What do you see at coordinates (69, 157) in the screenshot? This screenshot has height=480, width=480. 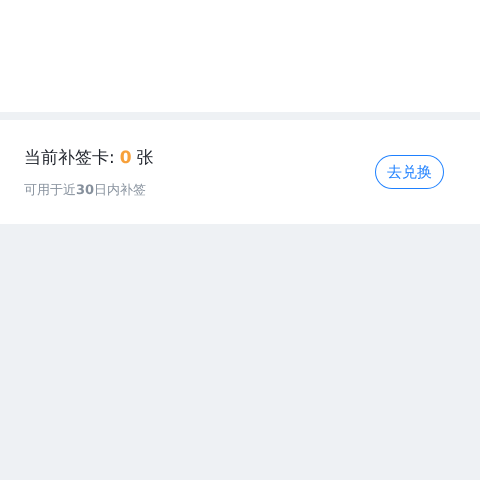 I see `card-label: 当前补签卡:` at bounding box center [69, 157].